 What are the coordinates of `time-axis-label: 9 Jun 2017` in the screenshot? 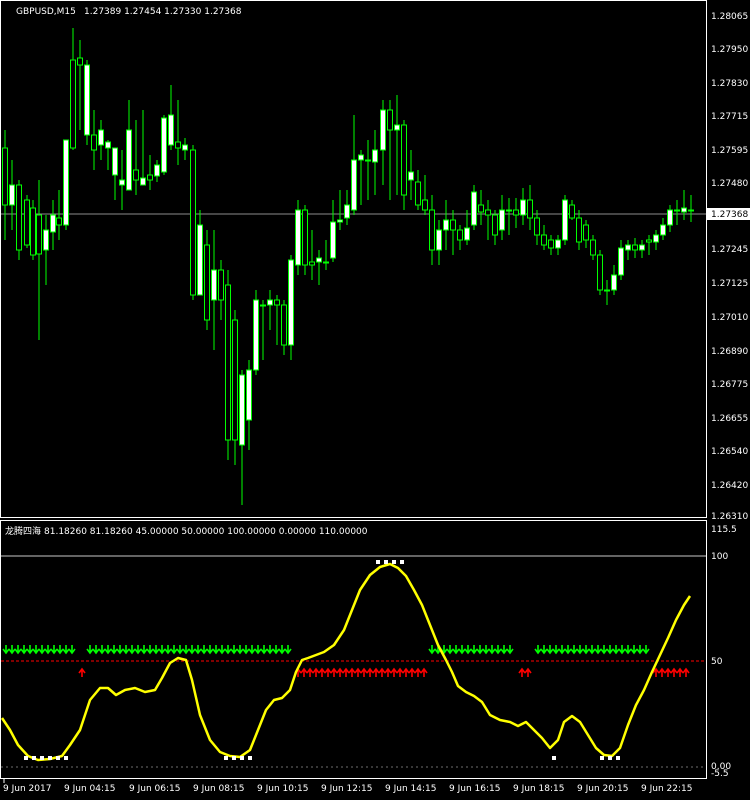 It's located at (27, 789).